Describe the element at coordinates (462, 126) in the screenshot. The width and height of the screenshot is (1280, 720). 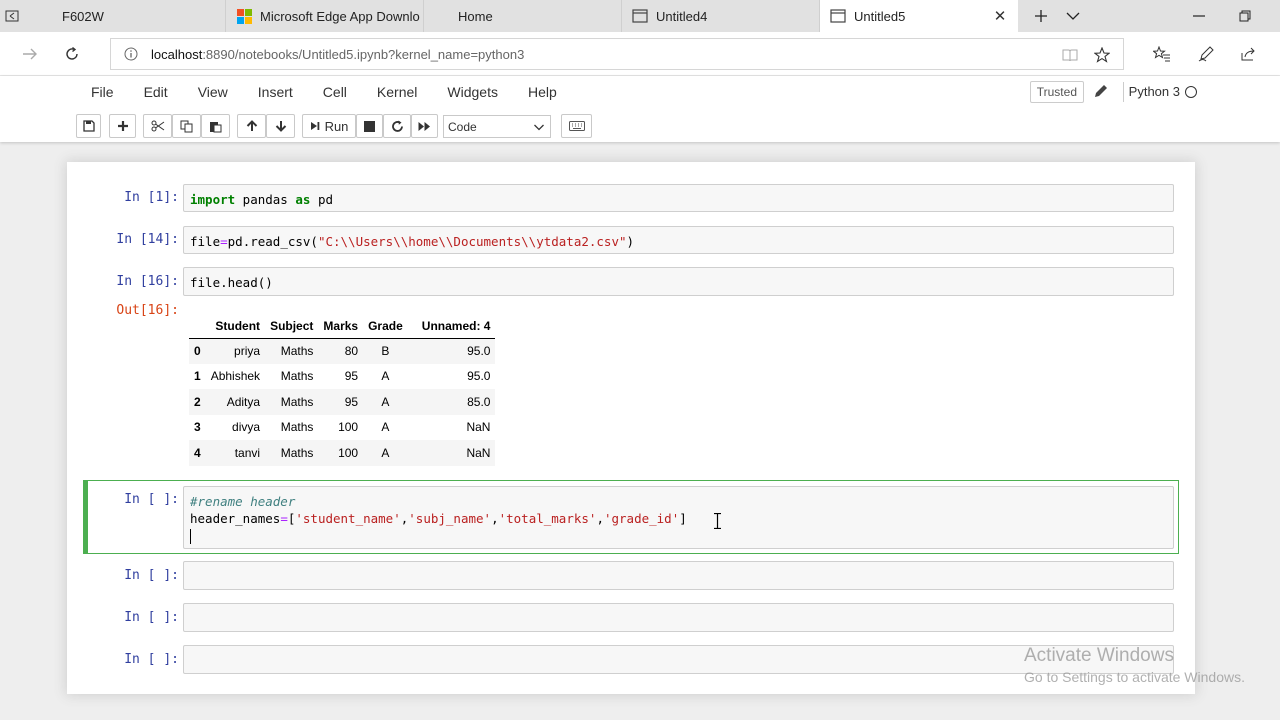
I see `cell-type-value: Code` at that location.